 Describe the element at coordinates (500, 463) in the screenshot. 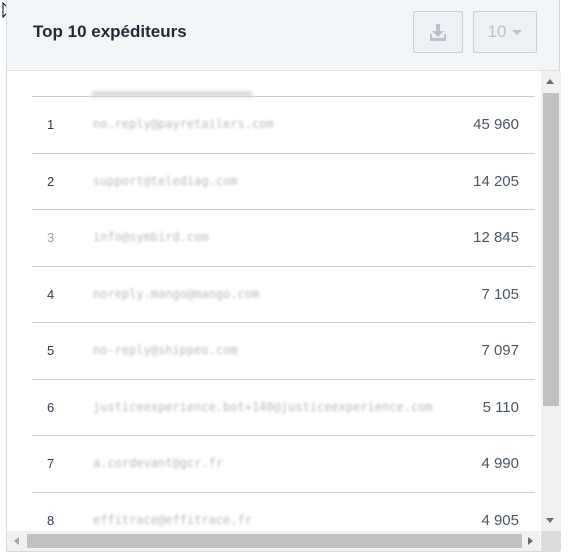

I see `row-count: 4 990` at that location.